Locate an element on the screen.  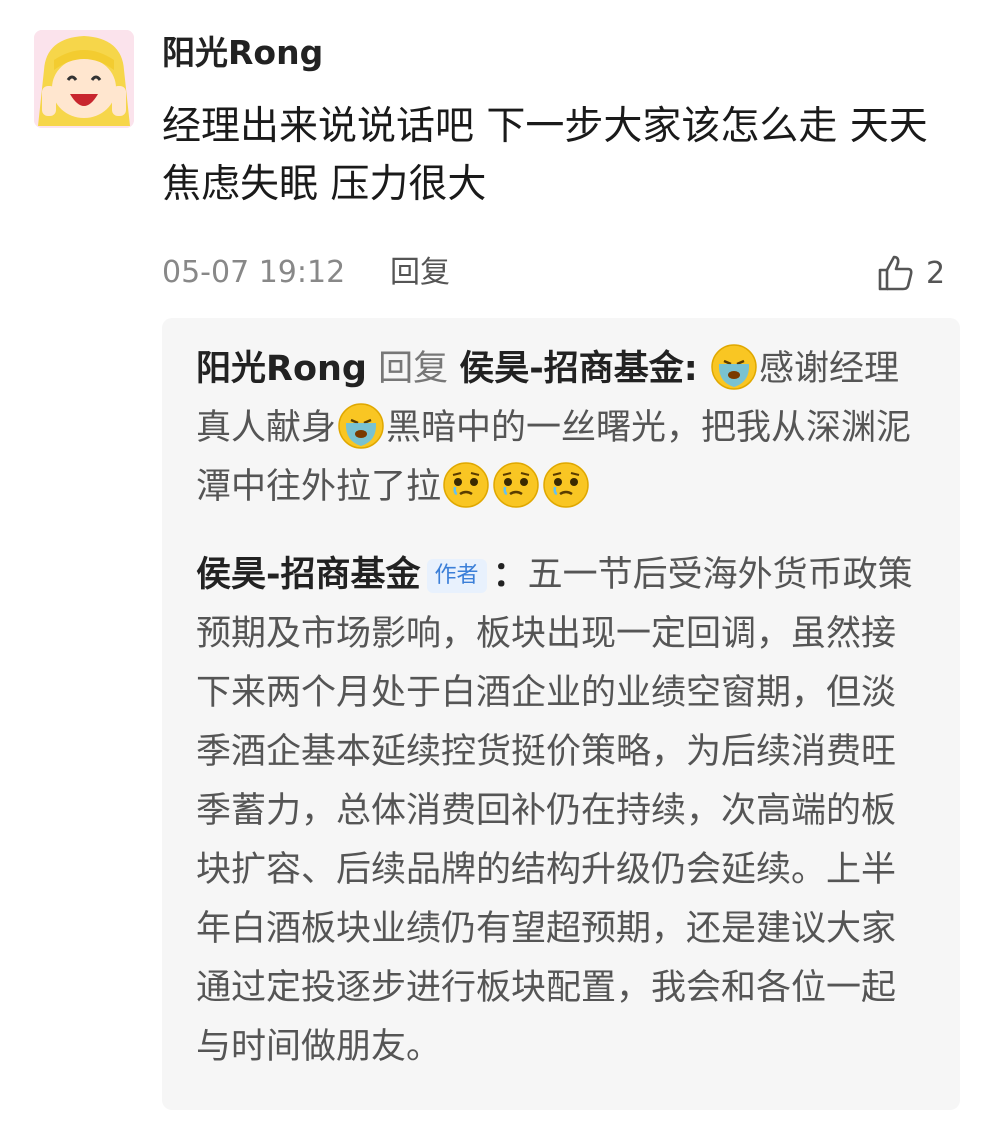
like-button: 2 is located at coordinates (910, 273).